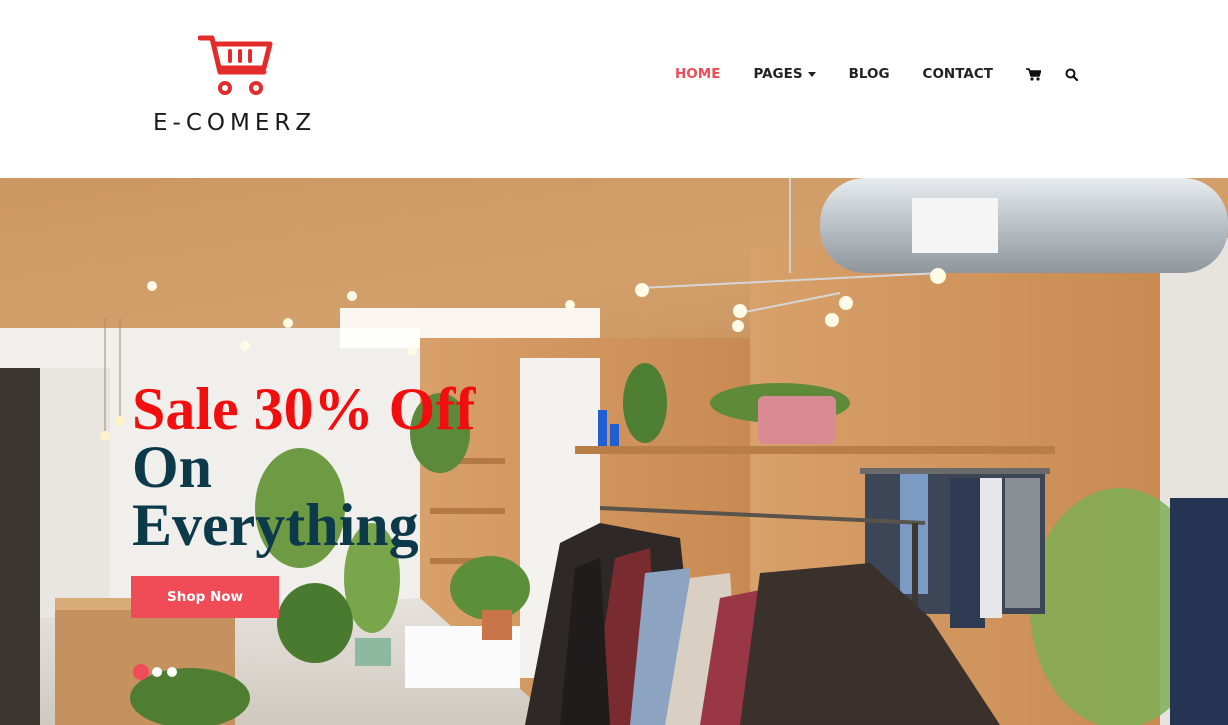 The width and height of the screenshot is (1228, 725). I want to click on caret-down-icon, so click(811, 74).